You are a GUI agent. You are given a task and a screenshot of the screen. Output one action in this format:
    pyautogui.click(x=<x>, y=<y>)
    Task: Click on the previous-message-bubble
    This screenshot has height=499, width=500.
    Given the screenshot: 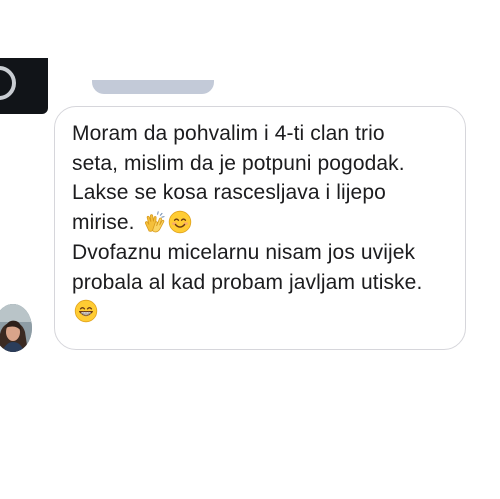 What is the action you would take?
    pyautogui.click(x=153, y=87)
    